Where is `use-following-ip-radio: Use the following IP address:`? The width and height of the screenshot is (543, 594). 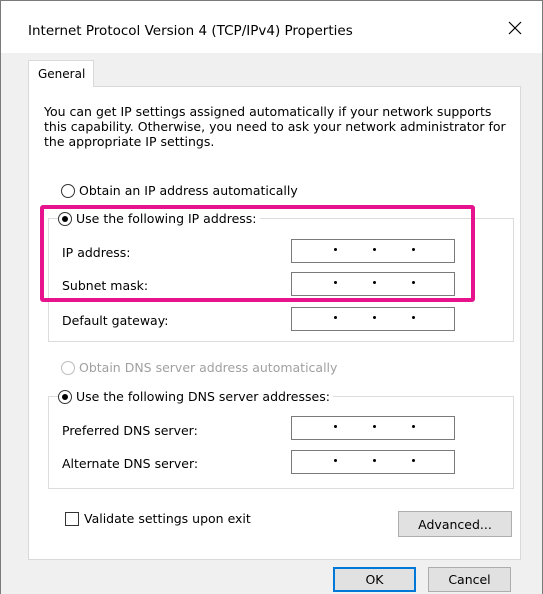
use-following-ip-radio: Use the following IP address: is located at coordinates (159, 218).